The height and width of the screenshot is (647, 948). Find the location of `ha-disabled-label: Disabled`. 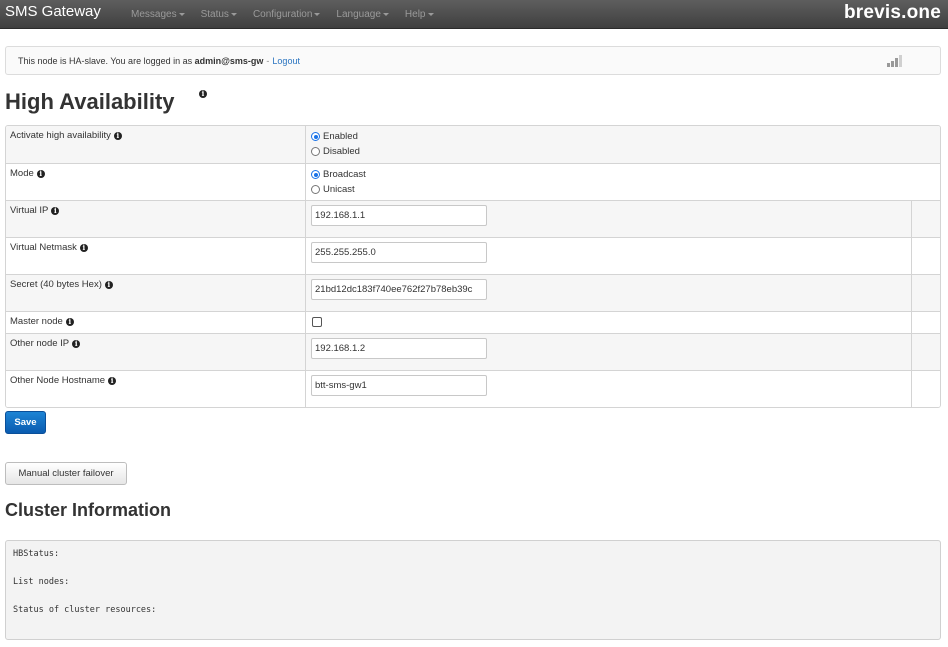

ha-disabled-label: Disabled is located at coordinates (341, 151).